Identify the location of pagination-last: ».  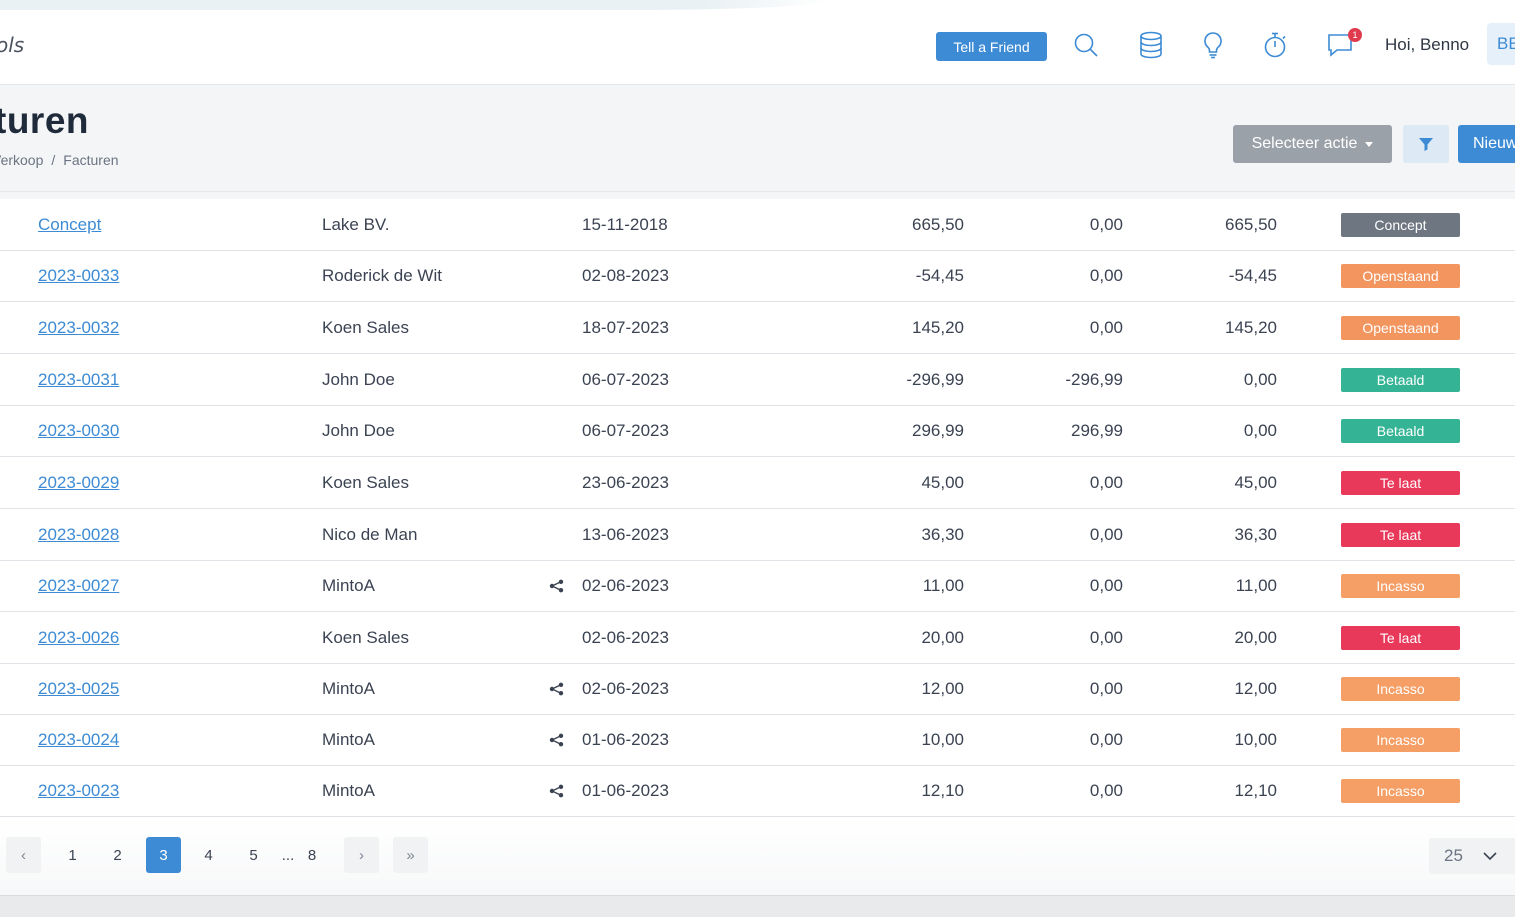
(410, 855).